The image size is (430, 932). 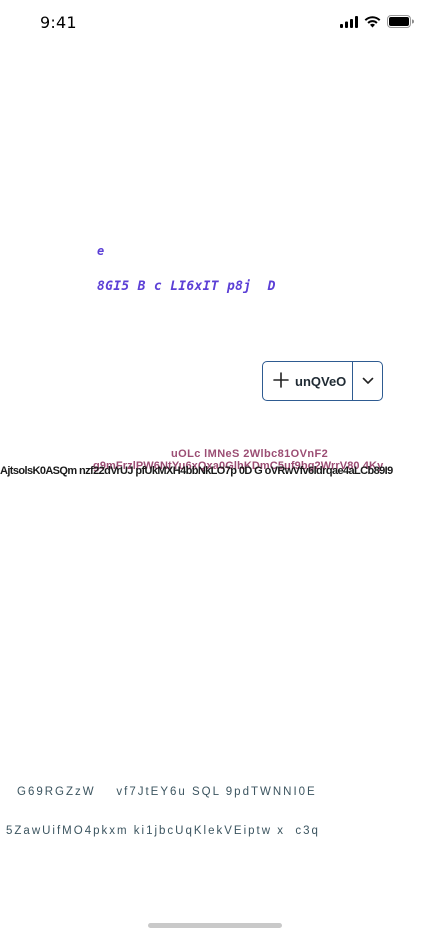 What do you see at coordinates (215, 925) in the screenshot?
I see `home-indicator` at bounding box center [215, 925].